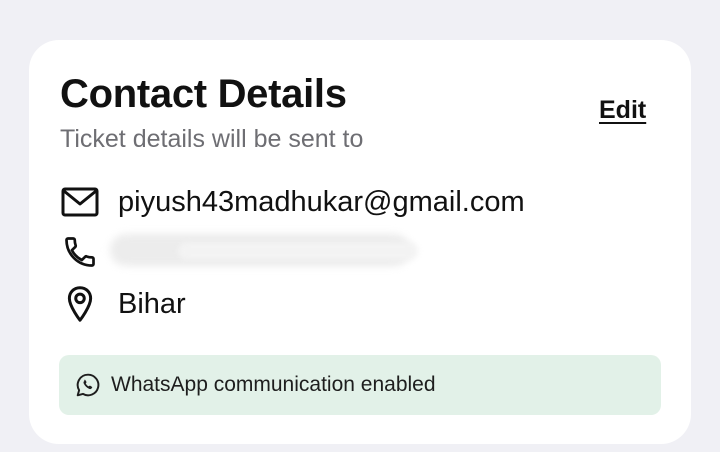 This screenshot has width=720, height=452. I want to click on whatsapp-icon, so click(88, 385).